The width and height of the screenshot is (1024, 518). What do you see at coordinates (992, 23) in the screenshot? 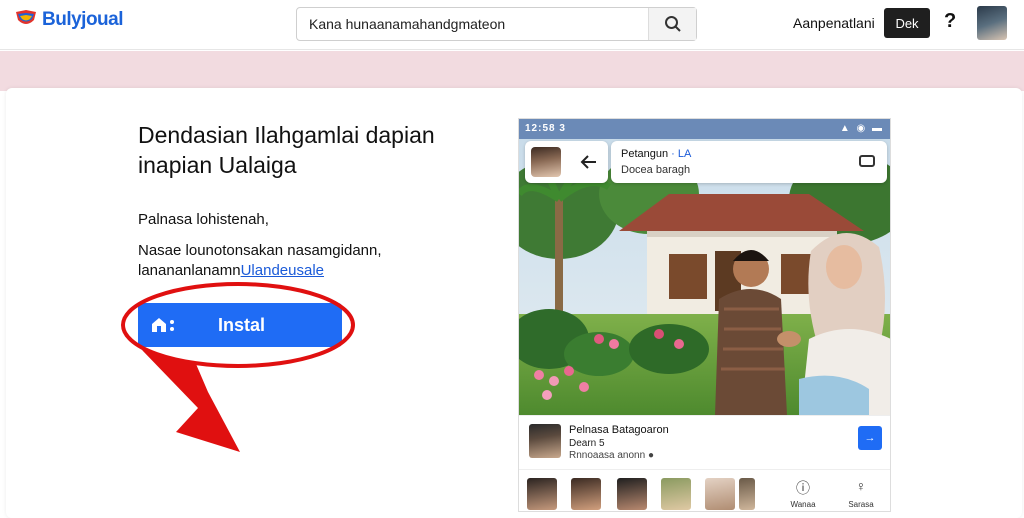
I see `user-avatar` at bounding box center [992, 23].